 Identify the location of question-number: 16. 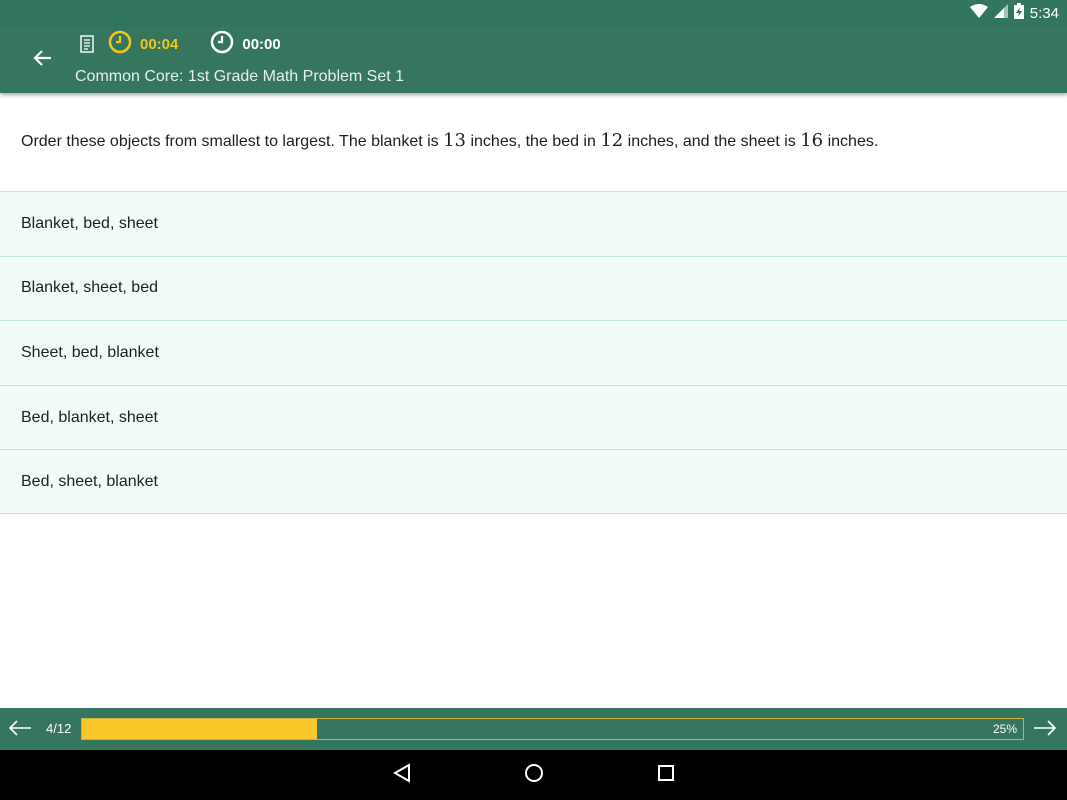
(812, 140).